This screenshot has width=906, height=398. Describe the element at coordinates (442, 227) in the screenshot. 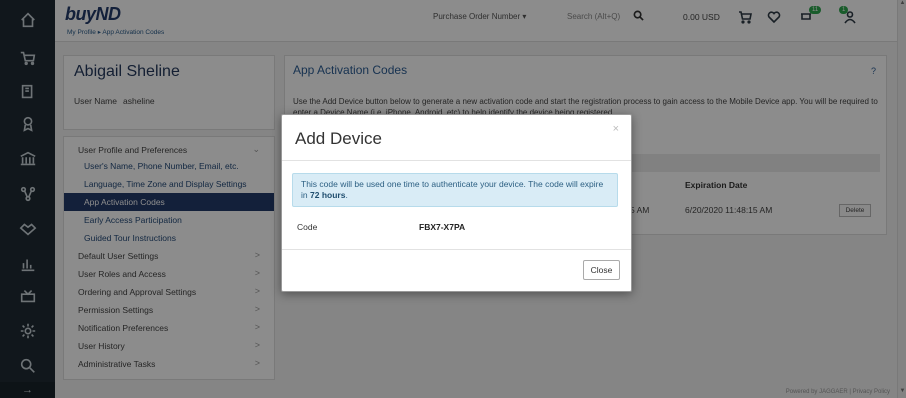

I see `activation-code: FBX7-X7PA` at that location.